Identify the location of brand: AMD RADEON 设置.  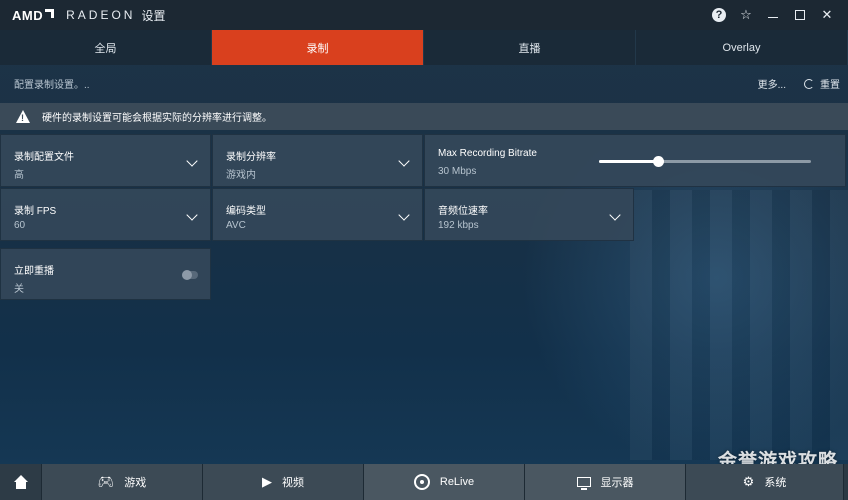
(88, 15).